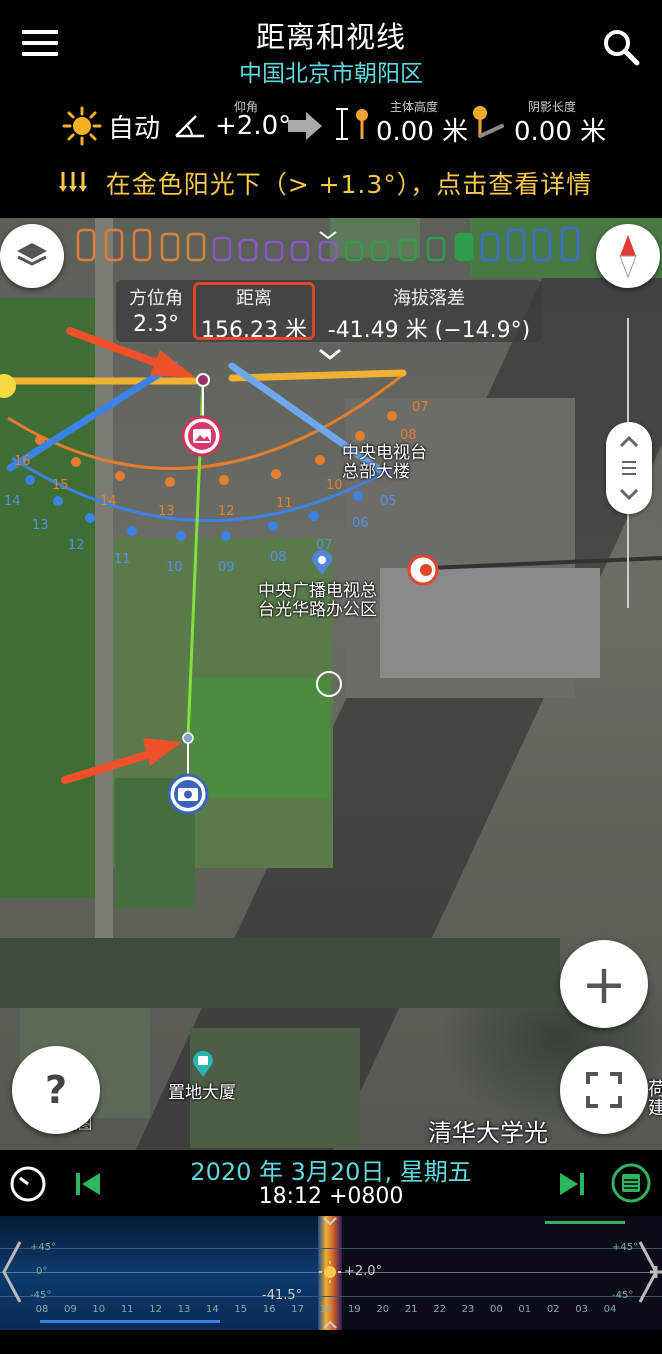 This screenshot has height=1354, width=662. What do you see at coordinates (156, 310) in the screenshot?
I see `azimuth-column: 方位角 2.3°` at bounding box center [156, 310].